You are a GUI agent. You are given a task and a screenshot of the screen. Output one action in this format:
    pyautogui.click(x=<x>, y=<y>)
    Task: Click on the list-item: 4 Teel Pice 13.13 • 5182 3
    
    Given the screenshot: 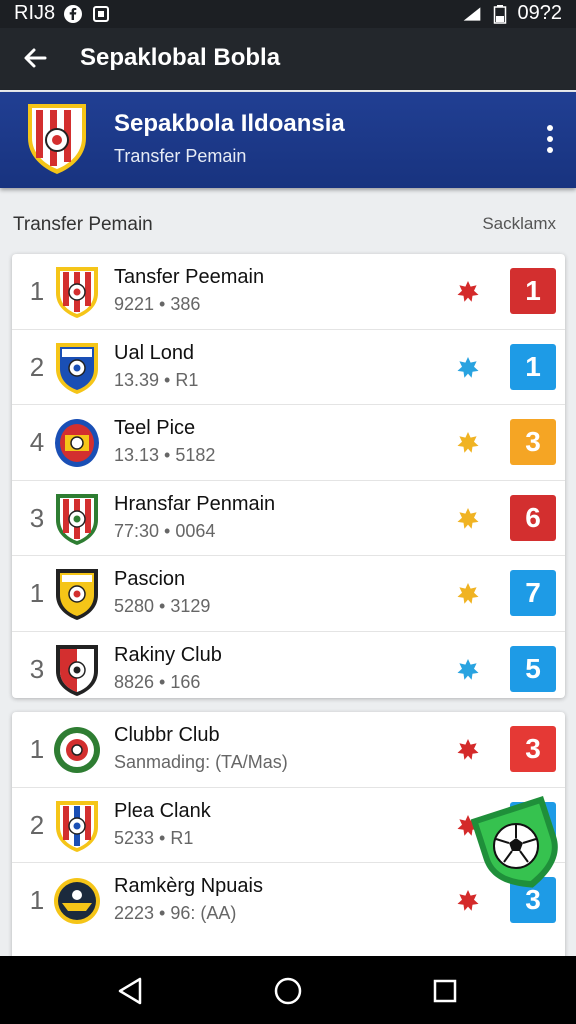 What is the action you would take?
    pyautogui.click(x=288, y=443)
    